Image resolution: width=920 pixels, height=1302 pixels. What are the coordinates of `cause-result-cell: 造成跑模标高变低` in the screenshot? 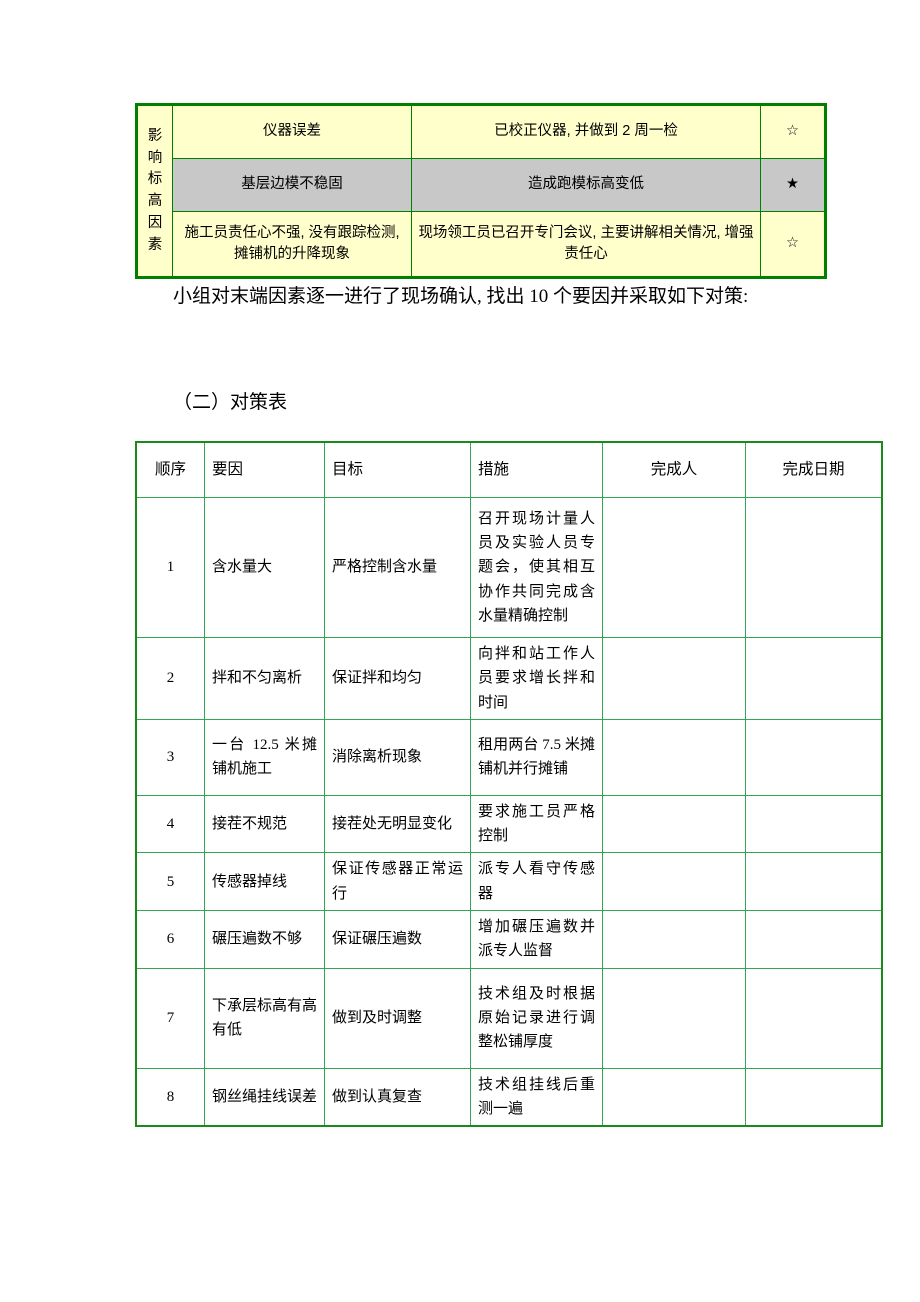 It's located at (586, 185).